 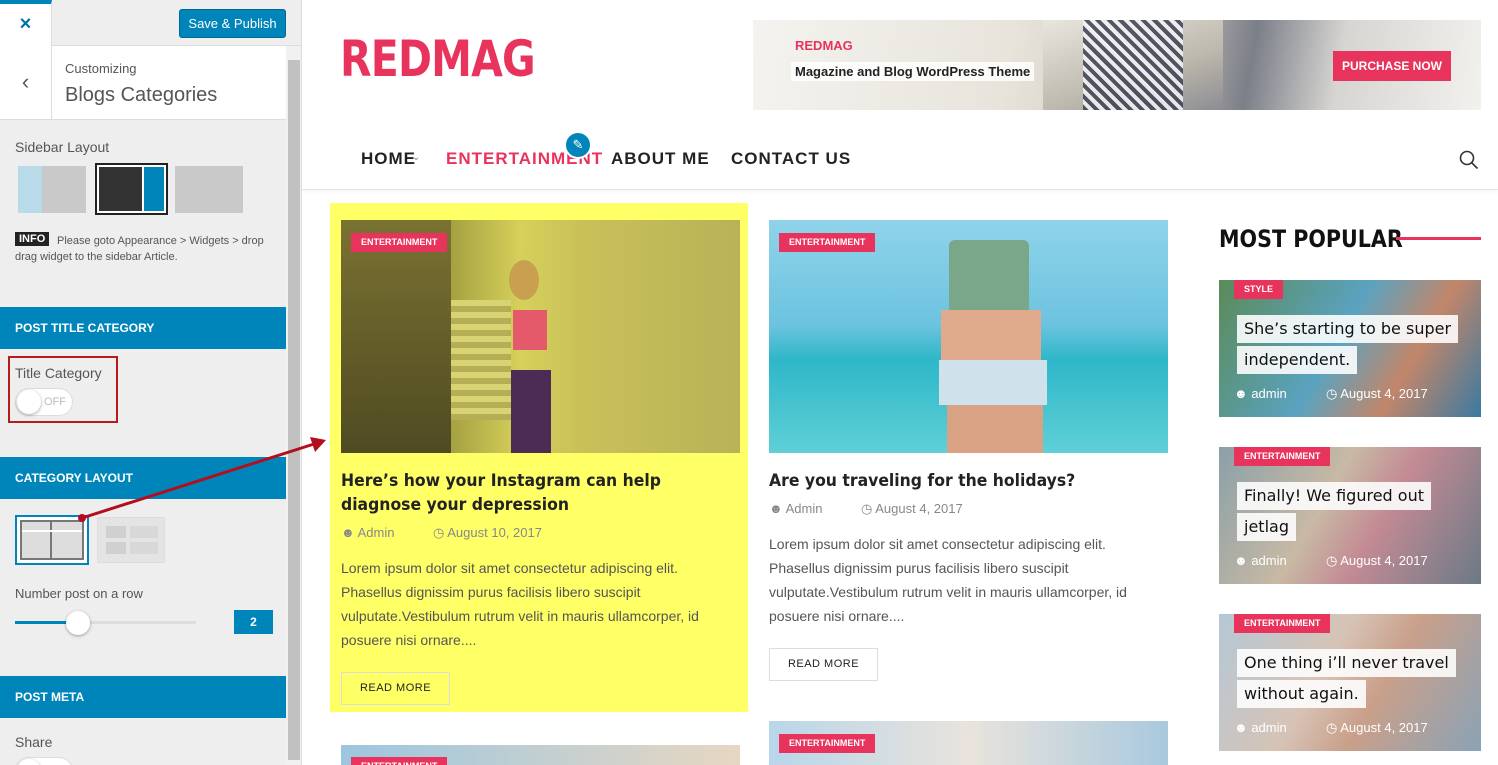 I want to click on toggle-state: OFF, so click(x=55, y=402).